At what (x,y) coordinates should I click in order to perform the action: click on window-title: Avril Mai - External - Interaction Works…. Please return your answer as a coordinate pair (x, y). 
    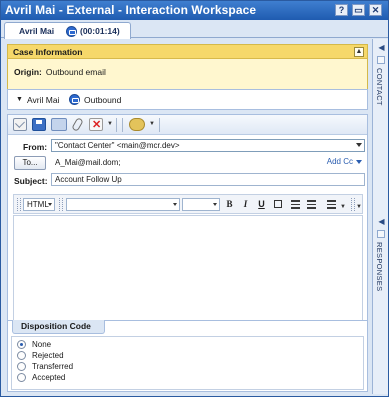
    Looking at the image, I should click on (131, 10).